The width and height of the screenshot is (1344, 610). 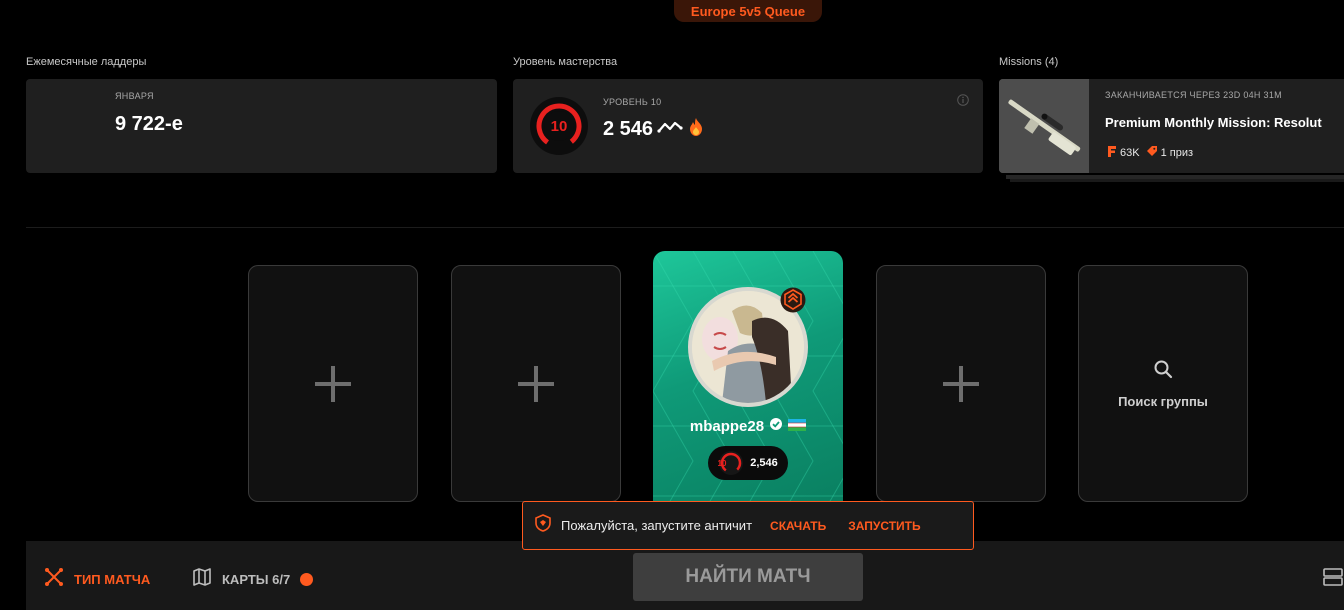 I want to click on map-icon, so click(x=202, y=579).